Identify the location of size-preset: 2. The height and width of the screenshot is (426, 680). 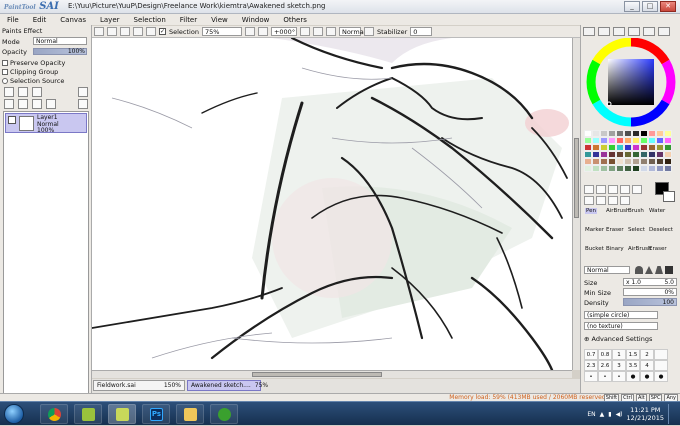
(647, 354).